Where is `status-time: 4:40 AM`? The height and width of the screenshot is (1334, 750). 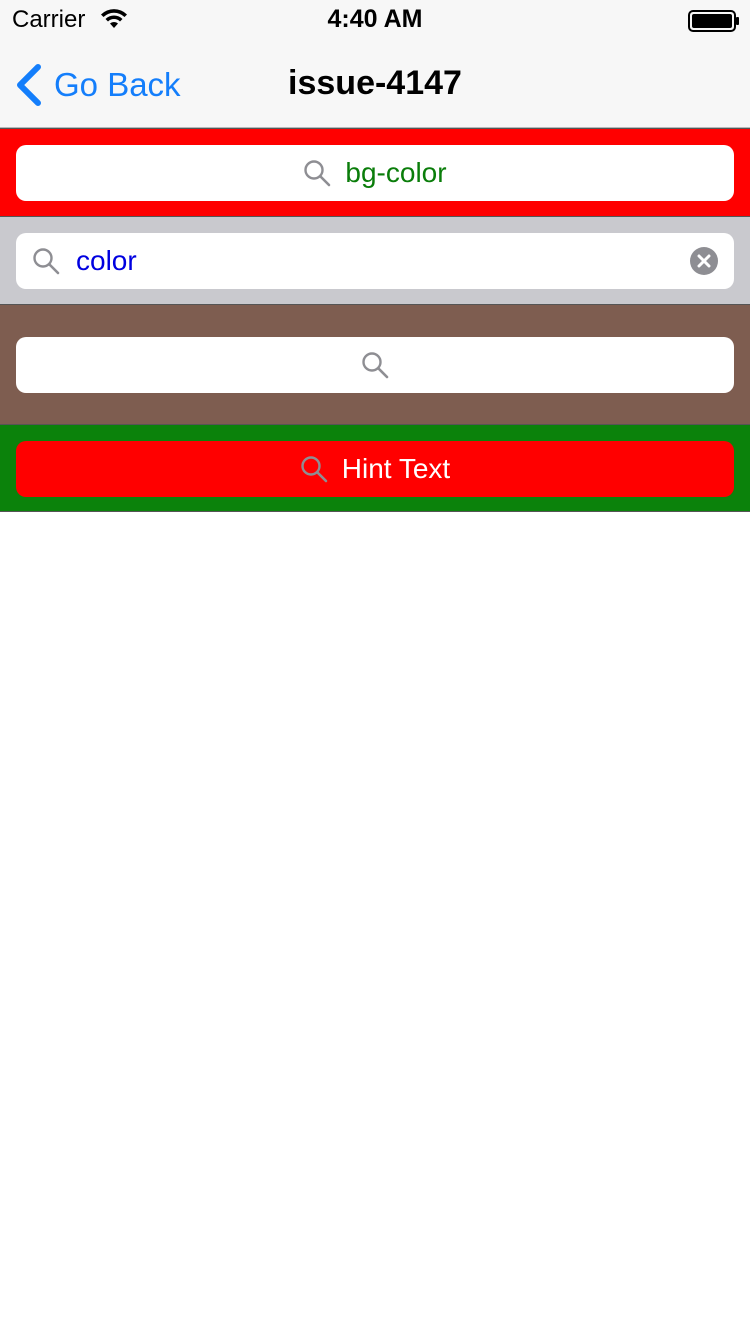
status-time: 4:40 AM is located at coordinates (375, 19).